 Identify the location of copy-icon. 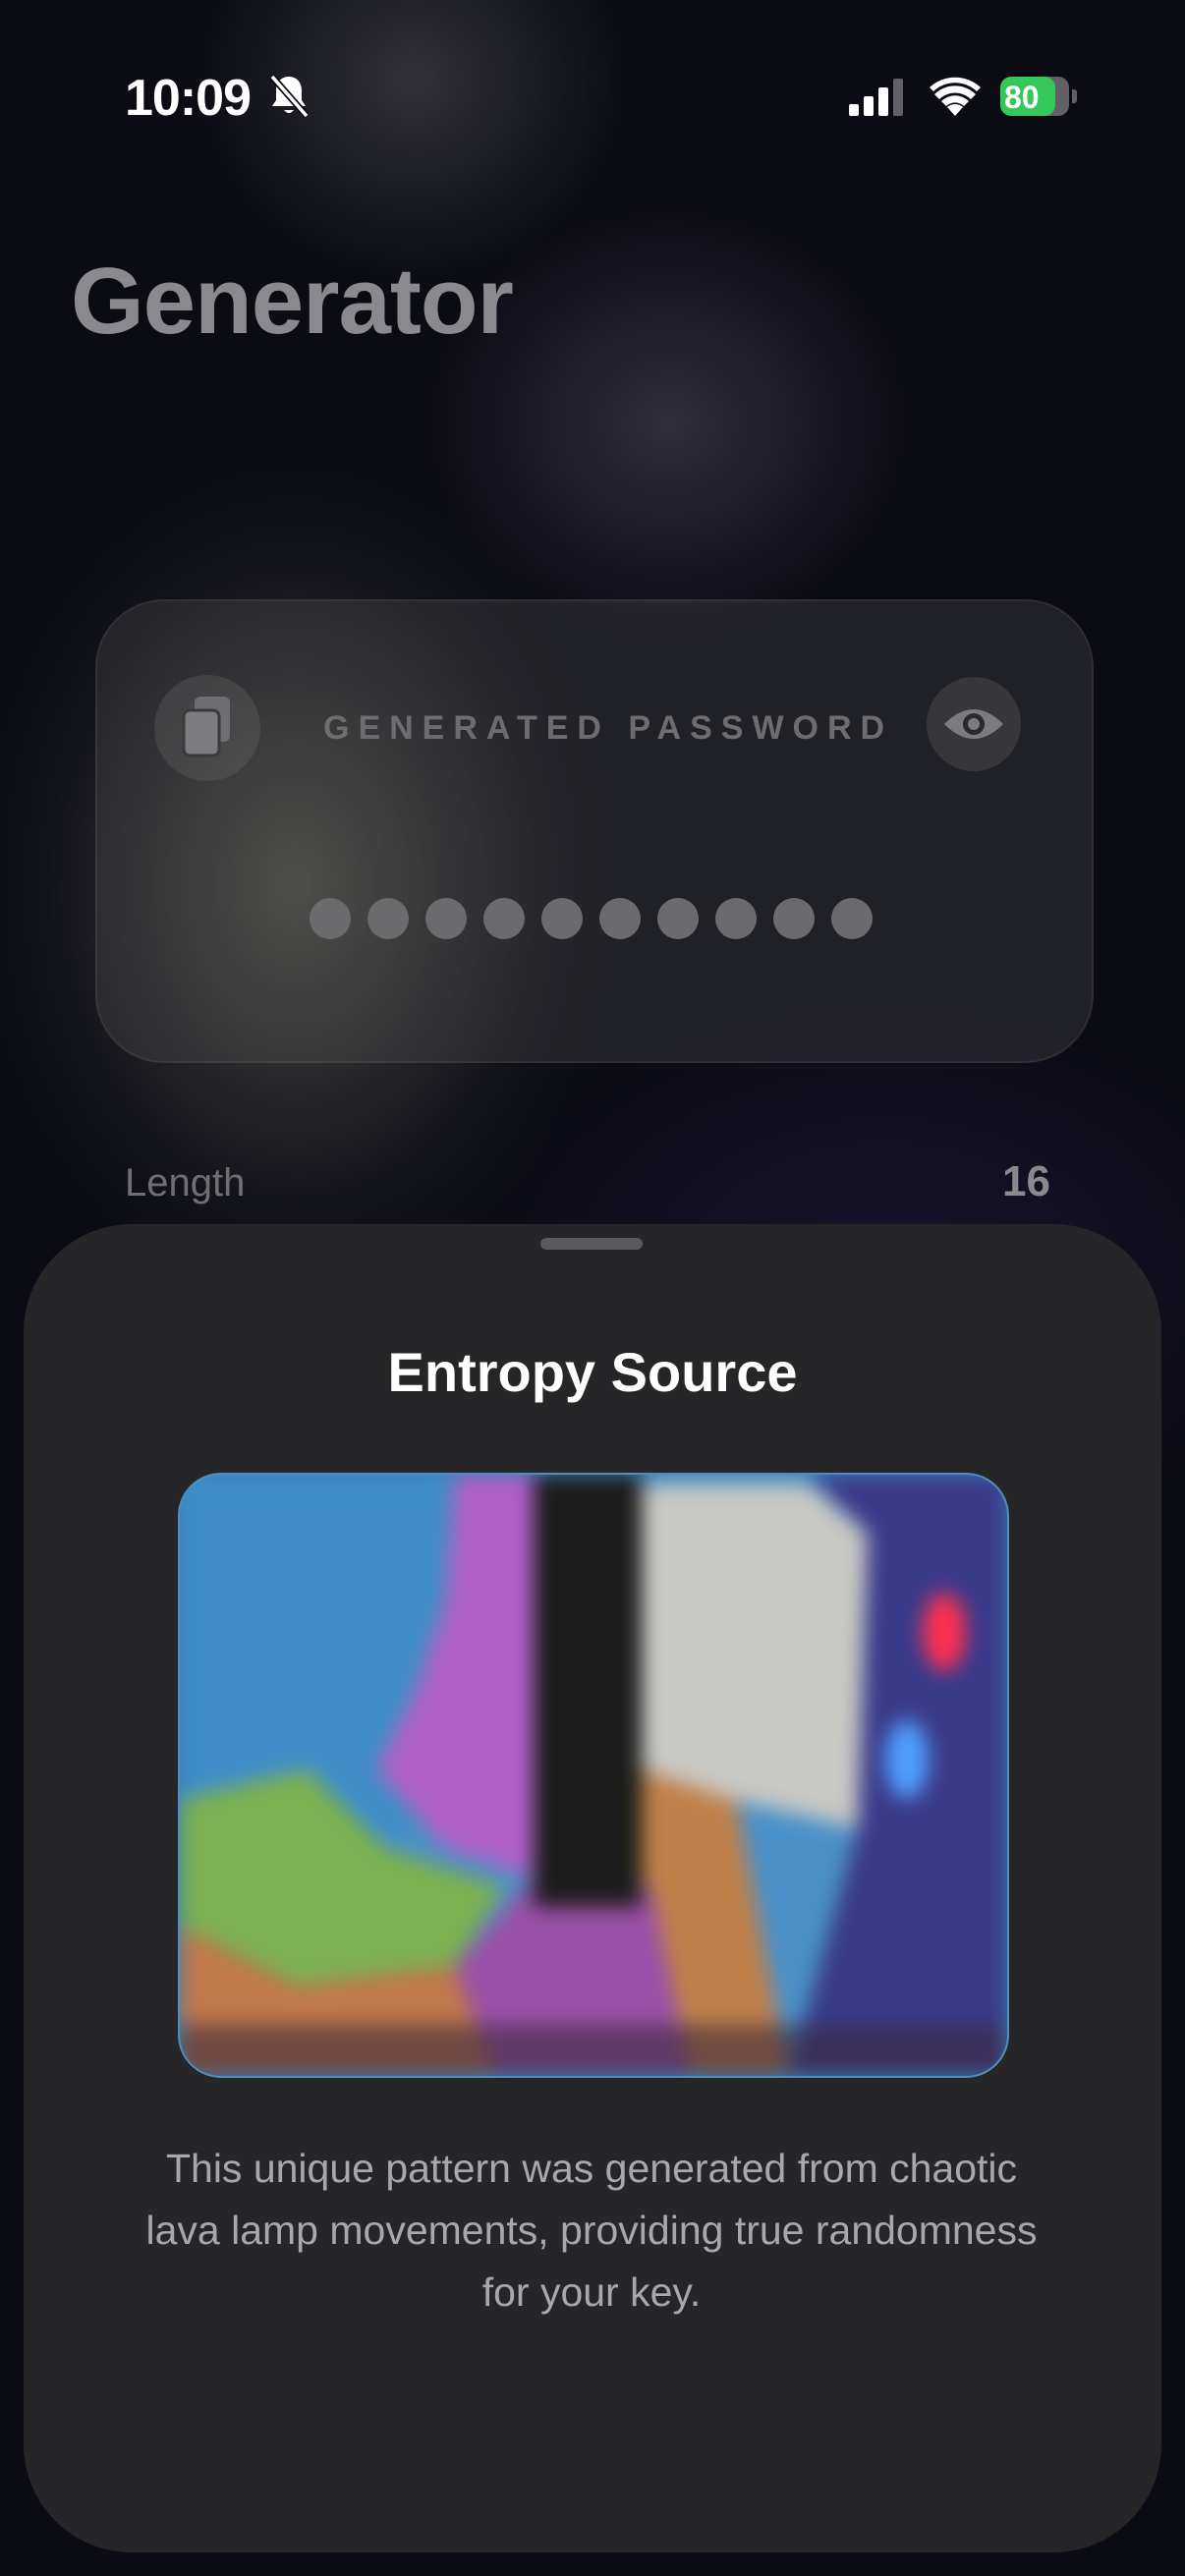
(206, 727).